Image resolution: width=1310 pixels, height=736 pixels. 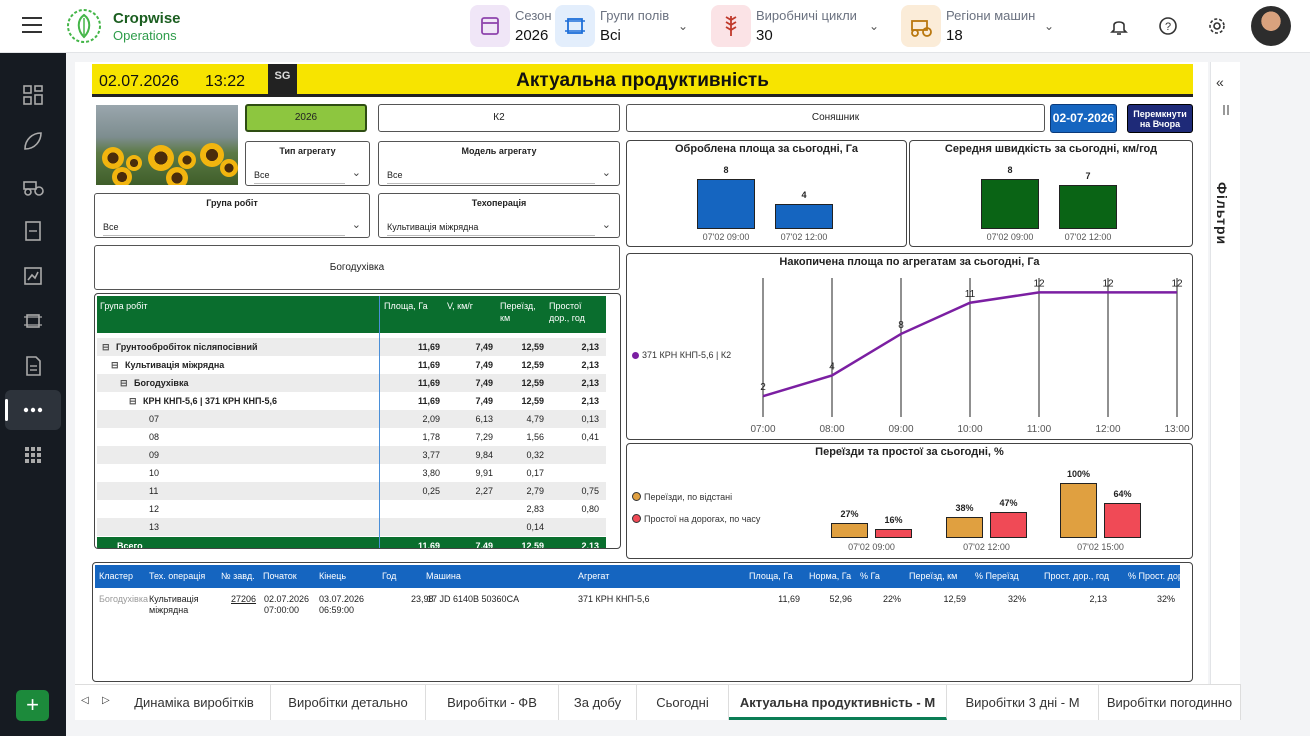 What do you see at coordinates (499, 118) in the screenshot?
I see `field-slicer: К2` at bounding box center [499, 118].